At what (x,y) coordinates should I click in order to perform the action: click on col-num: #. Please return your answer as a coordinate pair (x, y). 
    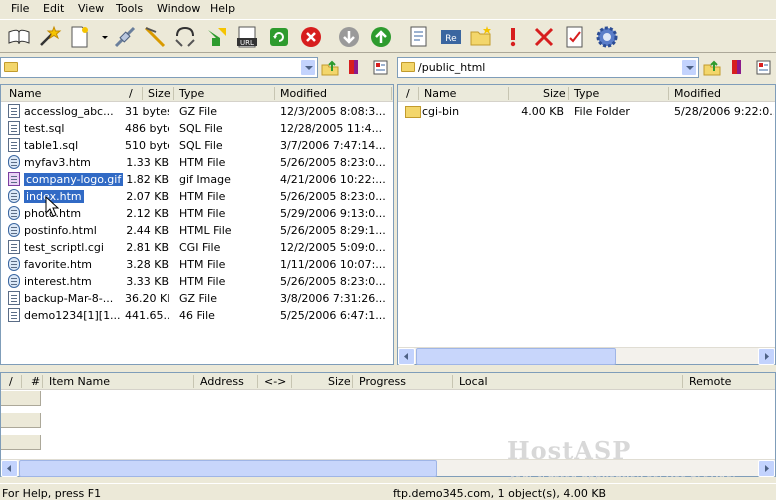
    Looking at the image, I should click on (35, 381).